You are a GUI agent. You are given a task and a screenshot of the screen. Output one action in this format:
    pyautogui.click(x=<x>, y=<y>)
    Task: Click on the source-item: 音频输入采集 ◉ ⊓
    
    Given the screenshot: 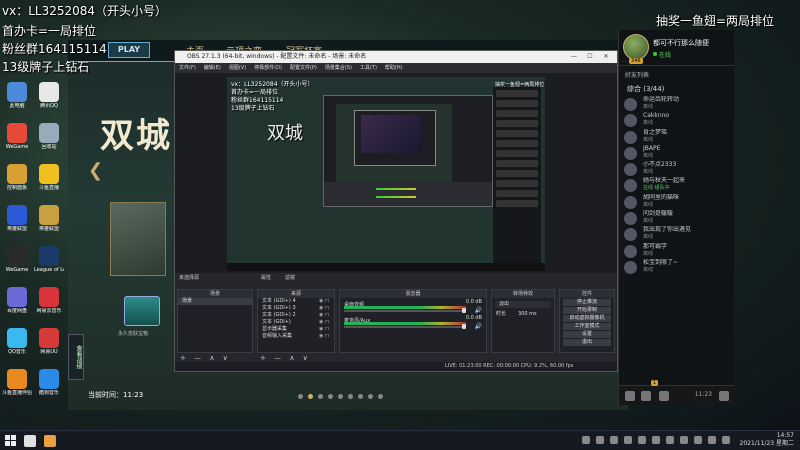 What is the action you would take?
    pyautogui.click(x=296, y=336)
    